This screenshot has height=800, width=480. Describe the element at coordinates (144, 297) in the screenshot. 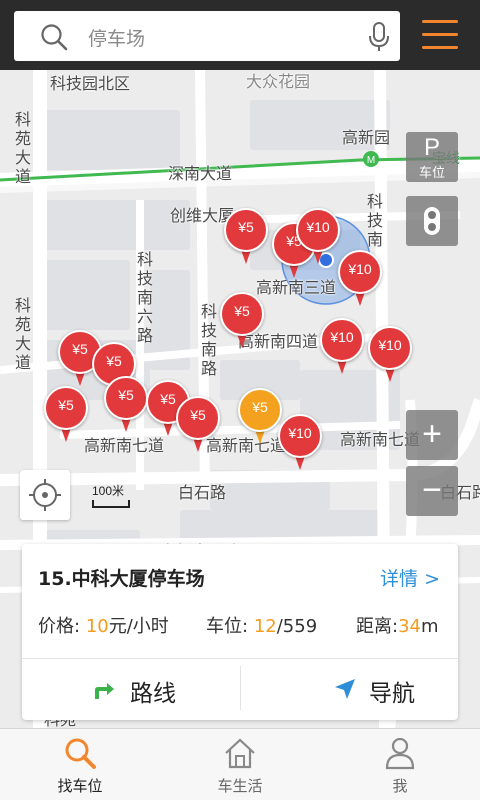

I see `map-label-kejinan6: 科技南六路` at that location.